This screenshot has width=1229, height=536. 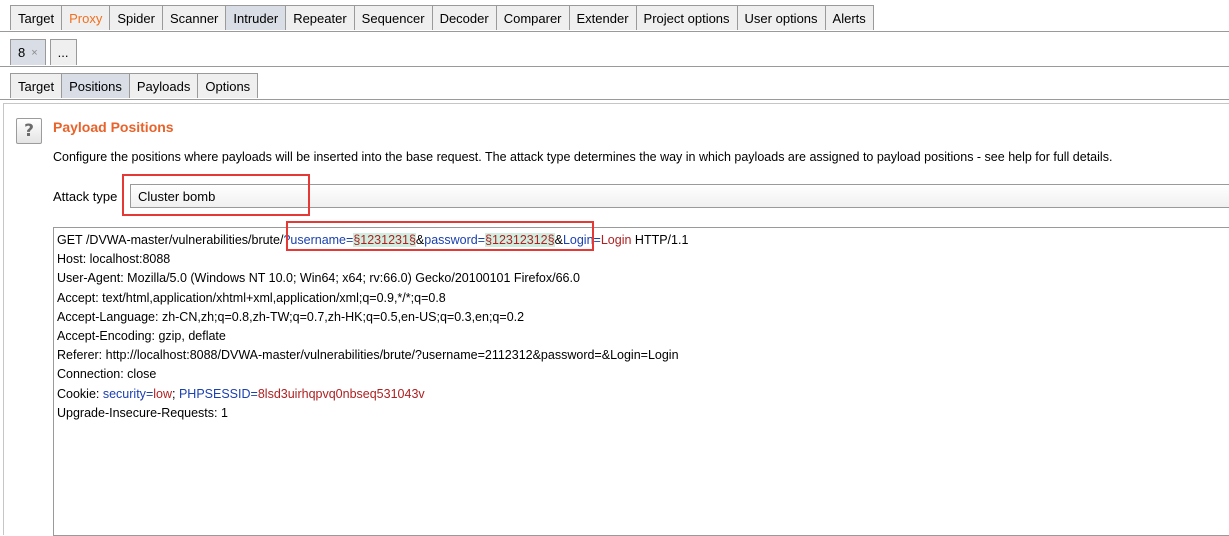 What do you see at coordinates (602, 17) in the screenshot?
I see `tab-extender: Extender` at bounding box center [602, 17].